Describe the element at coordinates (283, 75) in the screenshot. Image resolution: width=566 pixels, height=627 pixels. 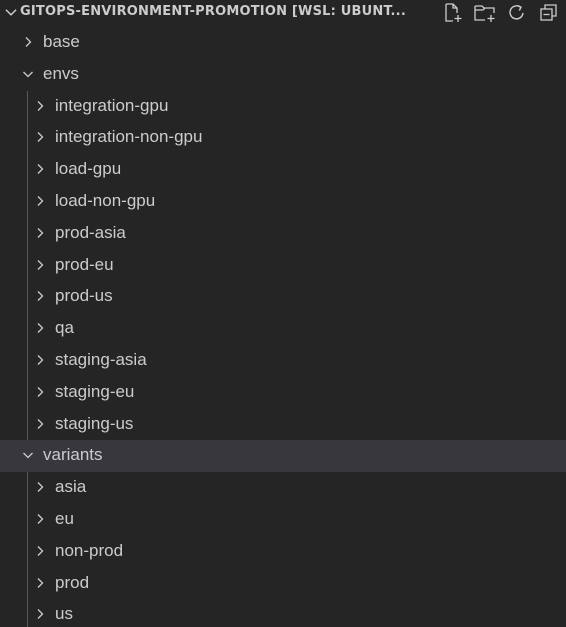
I see `folder-envs: envs` at that location.